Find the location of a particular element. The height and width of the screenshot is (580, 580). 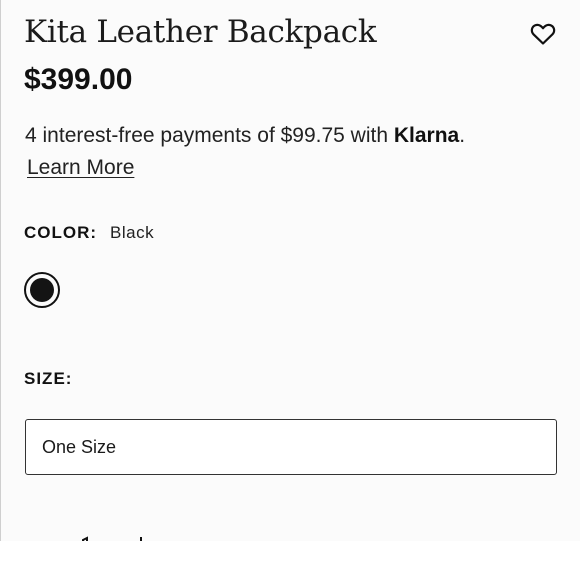

heart-outline-icon is located at coordinates (543, 36).